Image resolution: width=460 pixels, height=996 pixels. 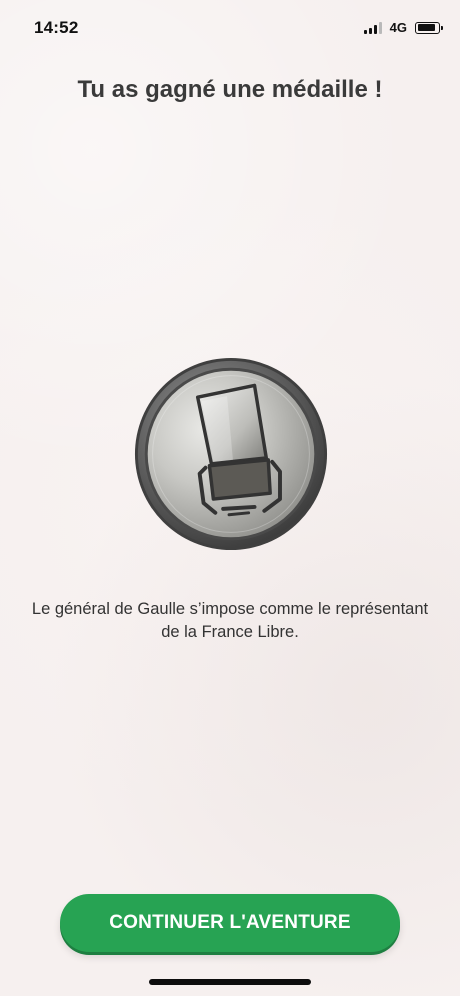 I want to click on status-bar: 14:52 4G, so click(x=230, y=28).